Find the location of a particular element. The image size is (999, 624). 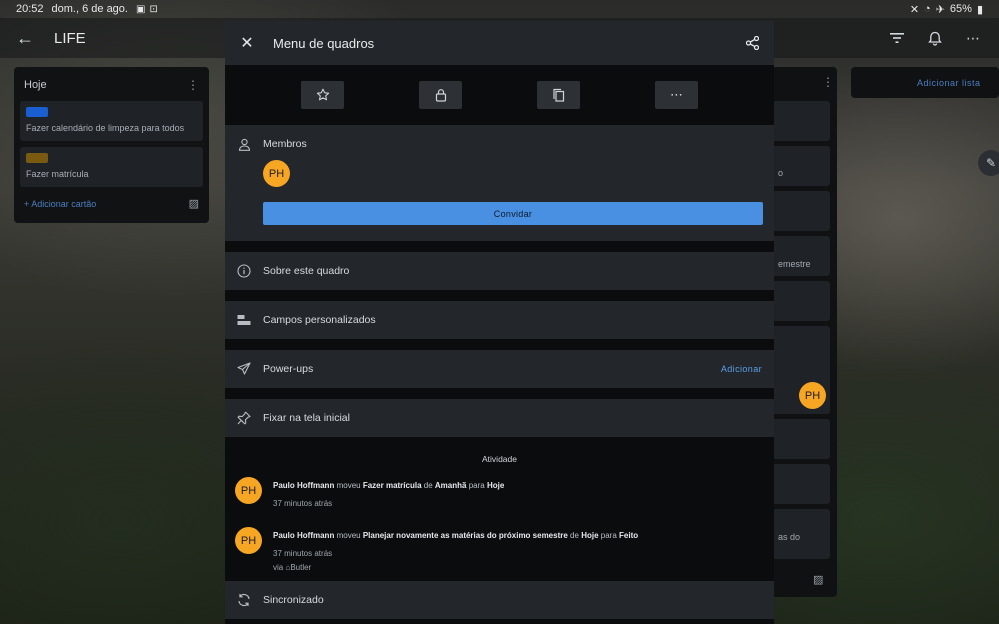

list-card: o is located at coordinates (801, 166).